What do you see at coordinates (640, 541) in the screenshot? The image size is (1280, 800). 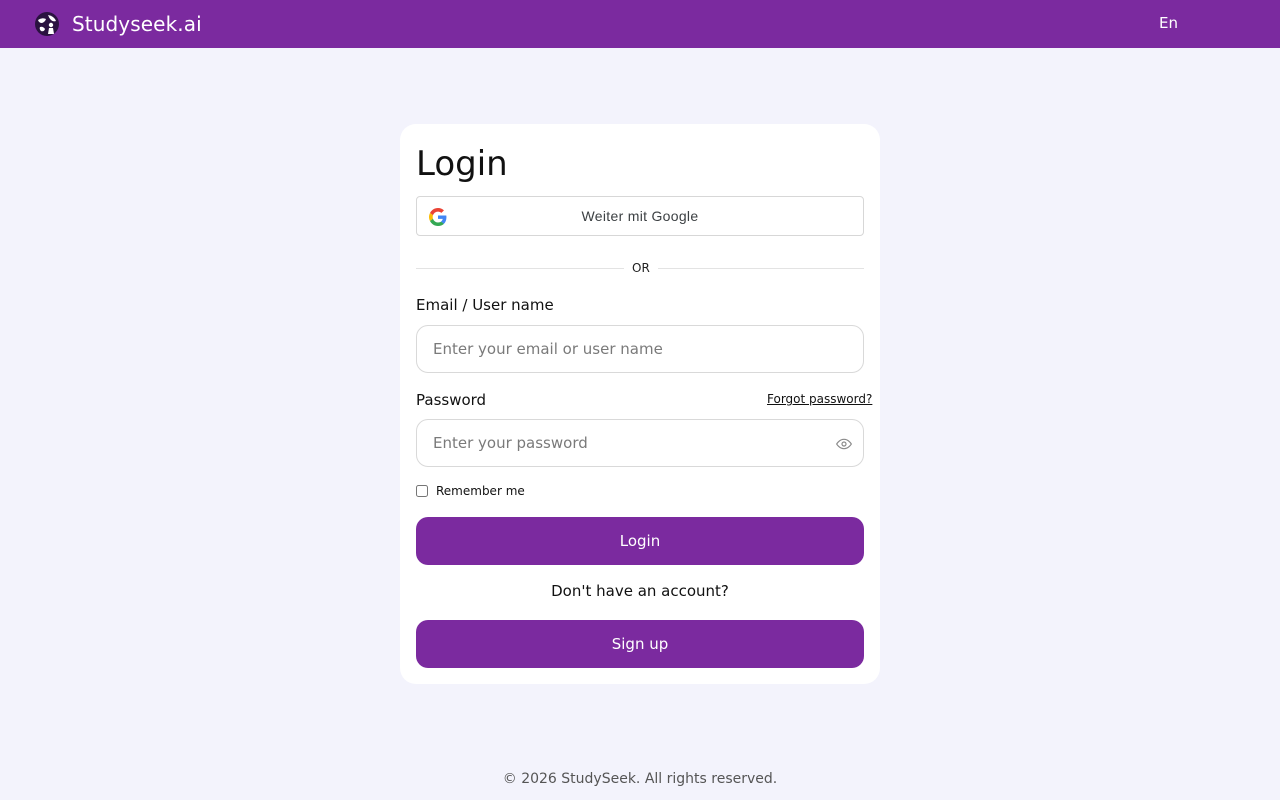 I see `login-button: Login` at bounding box center [640, 541].